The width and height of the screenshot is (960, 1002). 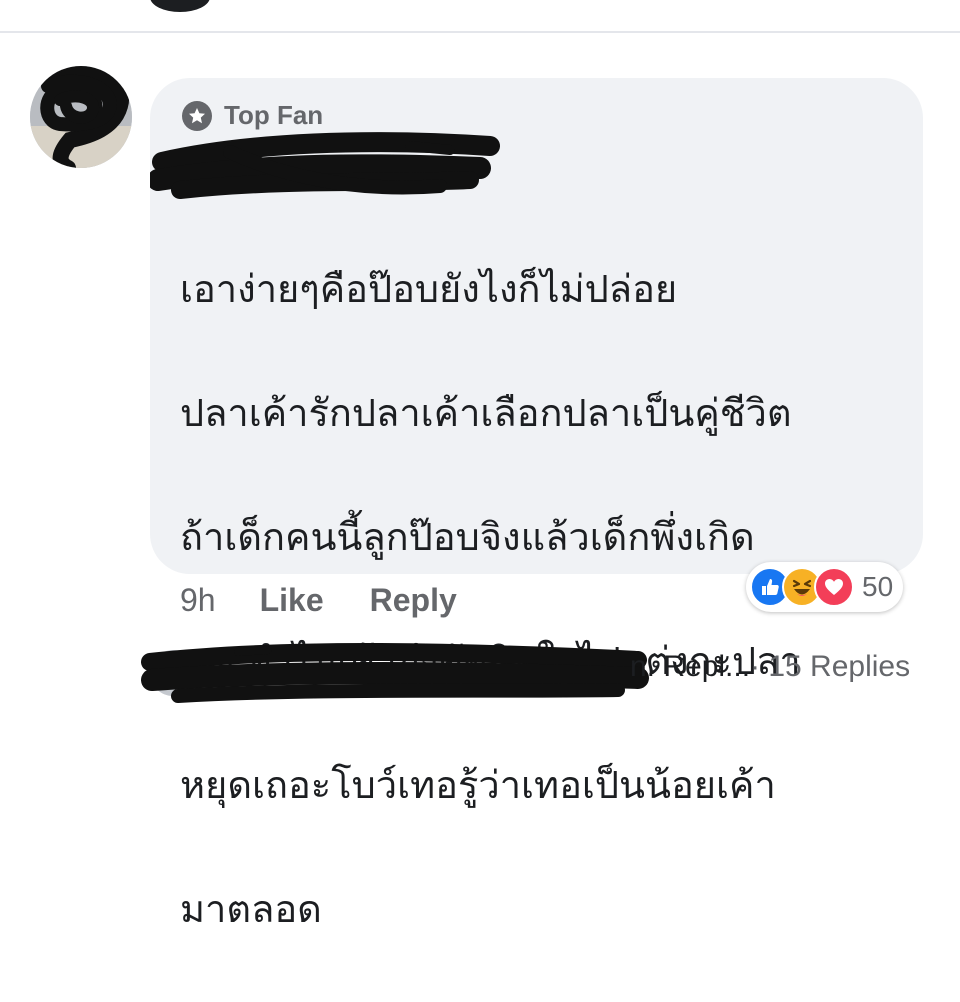 I want to click on comment-timestamp: 9h, so click(x=198, y=600).